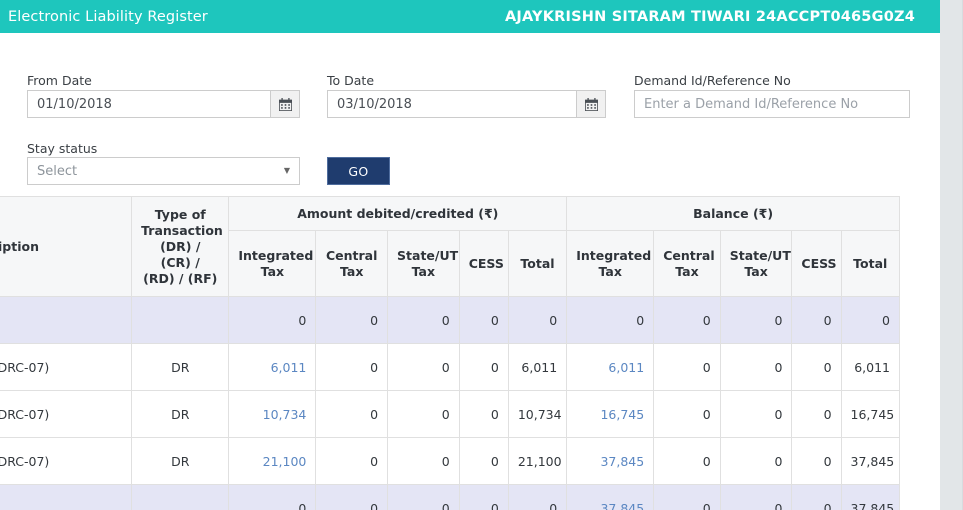 This screenshot has height=510, width=963. I want to click on type-line-2: Transaction, so click(182, 230).